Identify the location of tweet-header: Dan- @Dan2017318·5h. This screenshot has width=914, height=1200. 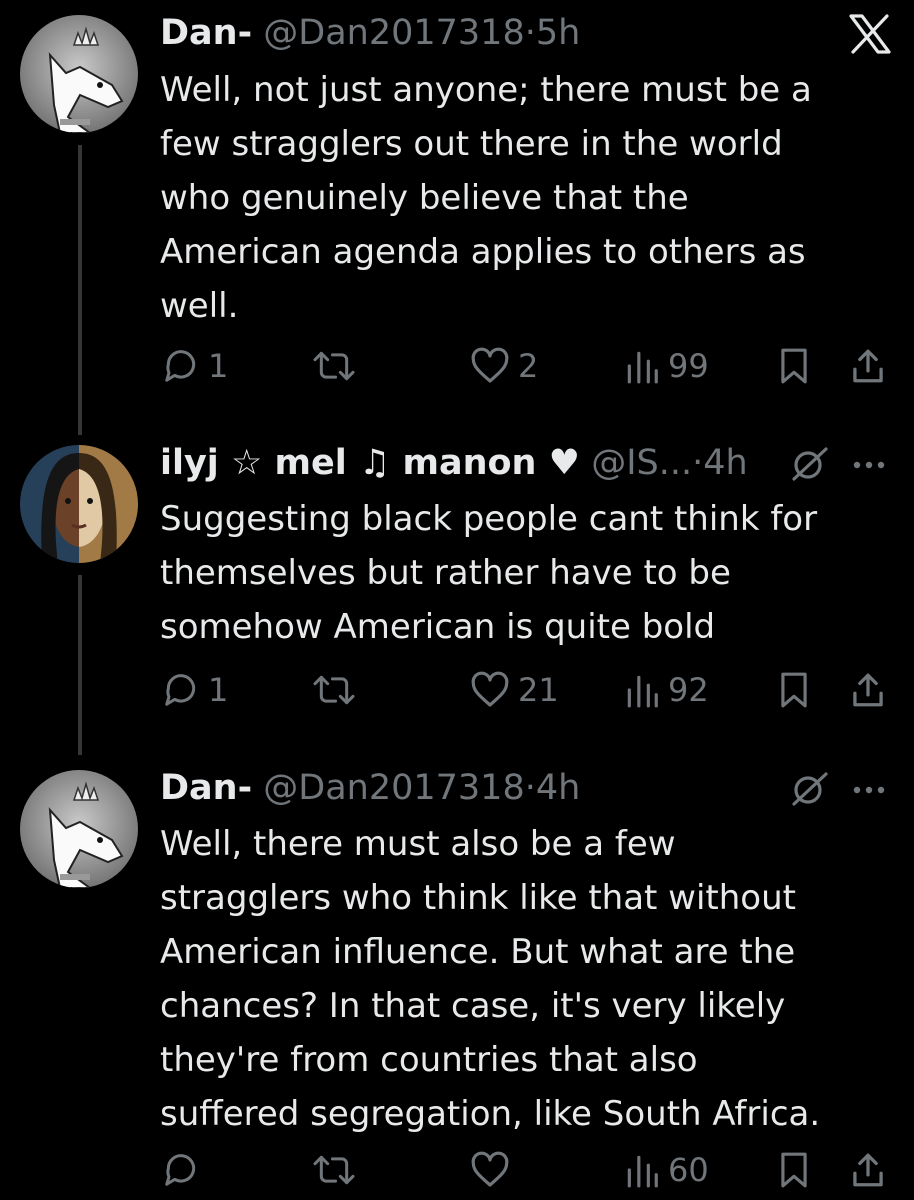
(370, 33).